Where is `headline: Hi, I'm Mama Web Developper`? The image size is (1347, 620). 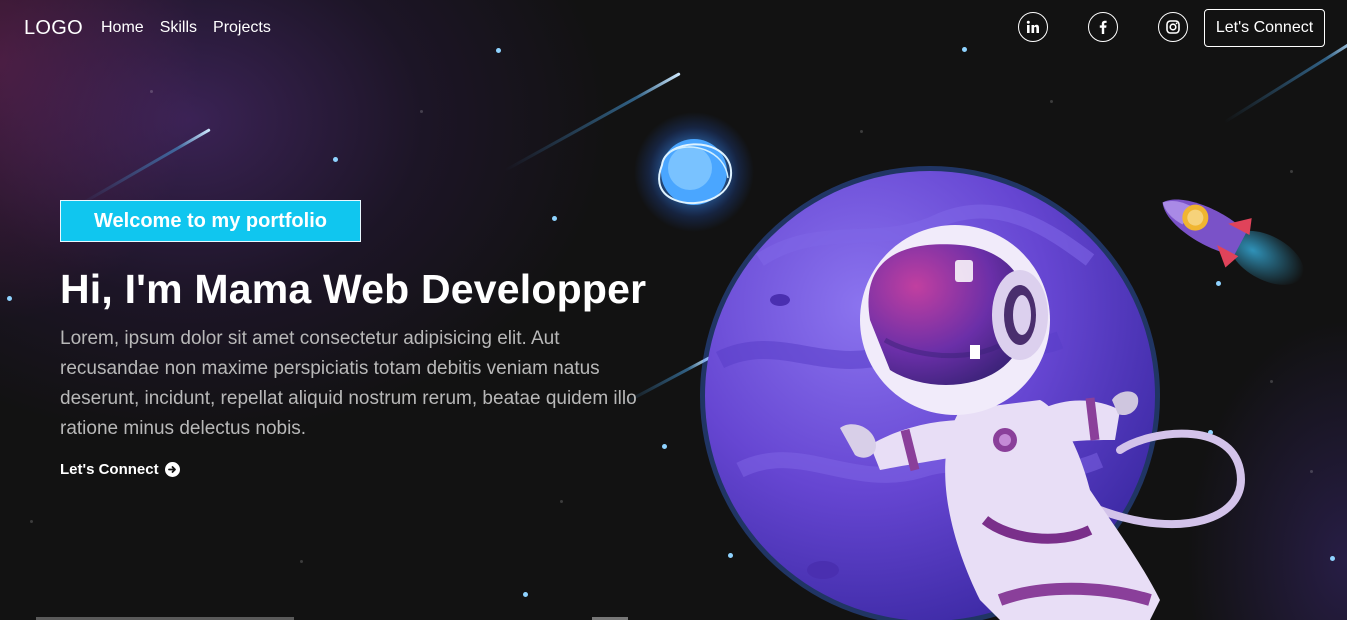 headline: Hi, I'm Mama Web Developper is located at coordinates (353, 289).